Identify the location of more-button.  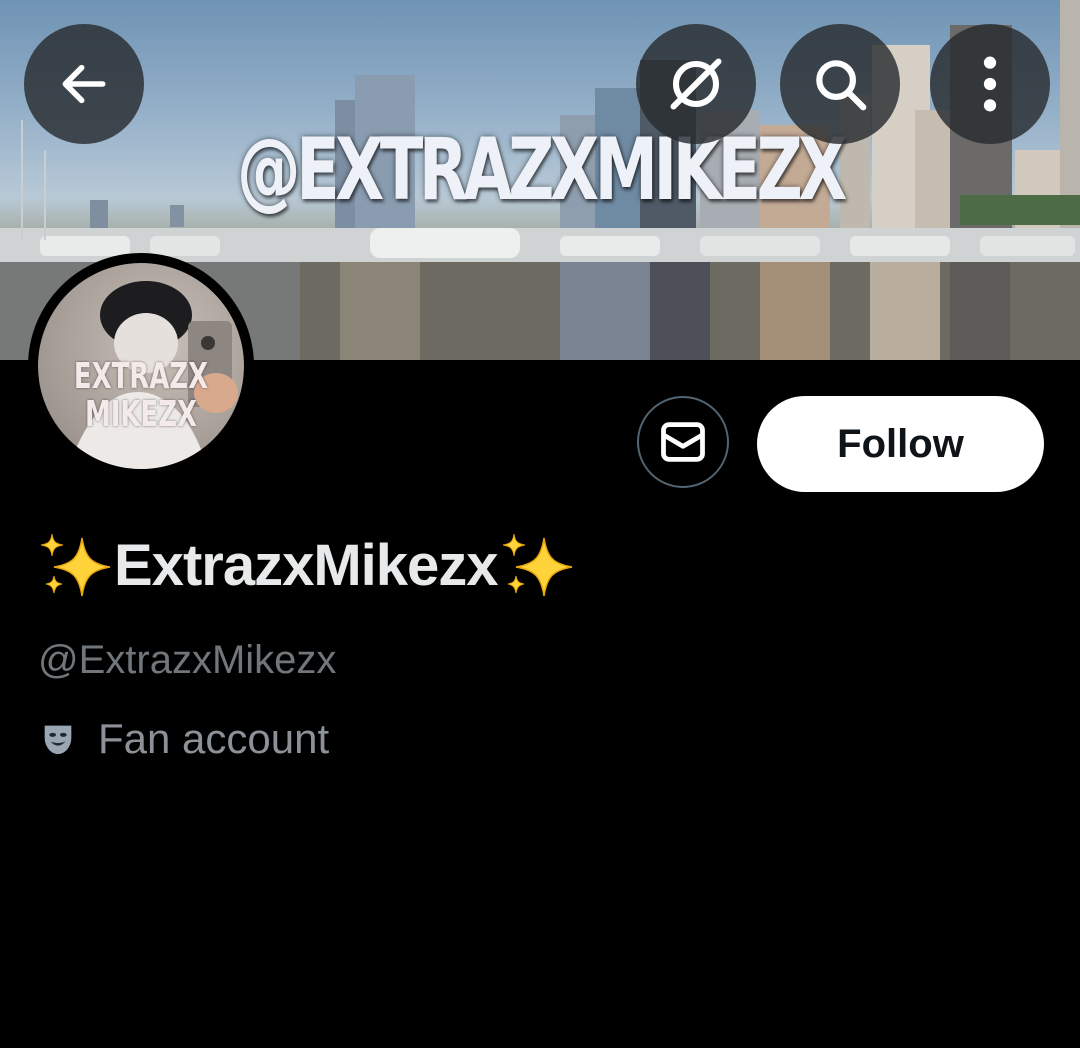
(990, 84).